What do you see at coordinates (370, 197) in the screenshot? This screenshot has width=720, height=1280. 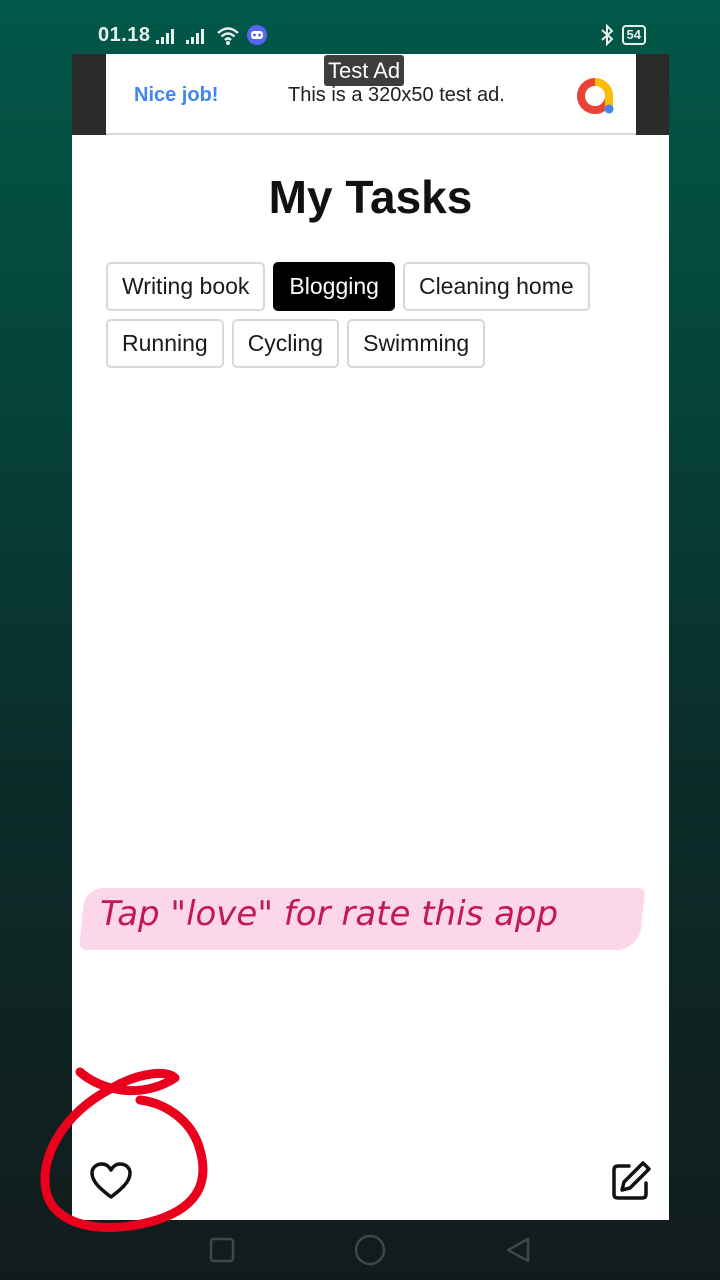 I see `page-title: My Tasks` at bounding box center [370, 197].